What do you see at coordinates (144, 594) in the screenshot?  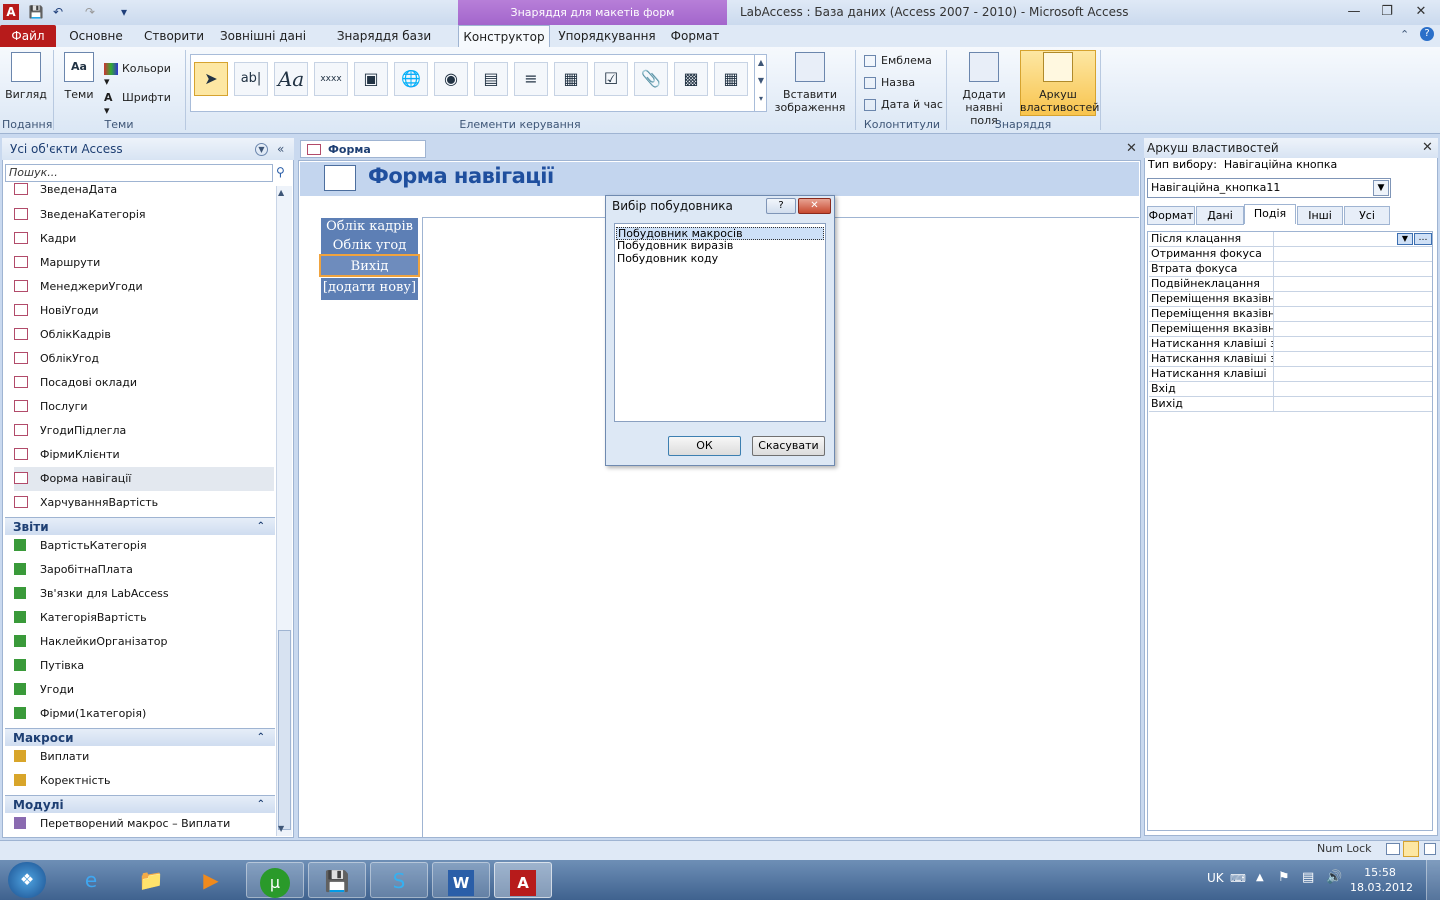 I see `list-item: Зв'язки для LabAccess` at bounding box center [144, 594].